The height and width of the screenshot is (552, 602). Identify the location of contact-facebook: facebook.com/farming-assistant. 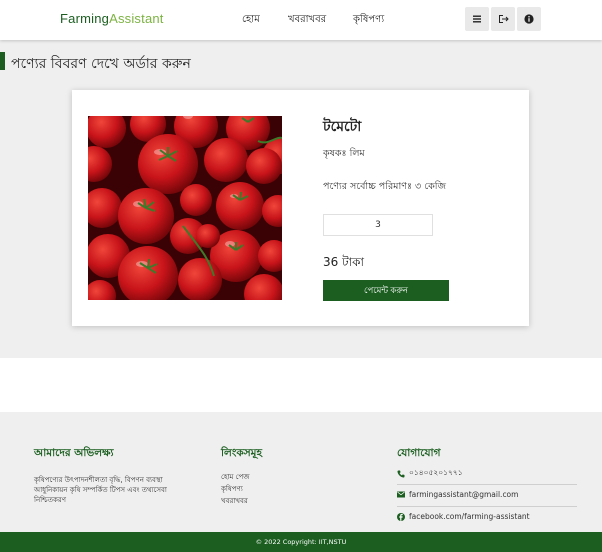
(463, 516).